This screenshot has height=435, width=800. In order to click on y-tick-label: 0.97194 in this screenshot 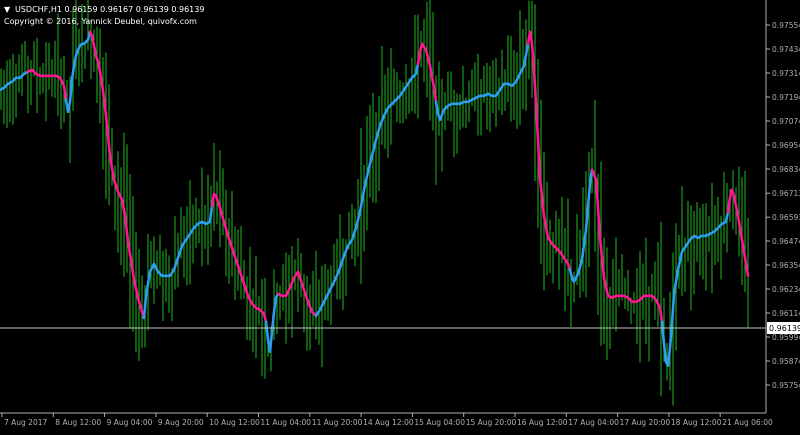, I will do `click(786, 97)`.